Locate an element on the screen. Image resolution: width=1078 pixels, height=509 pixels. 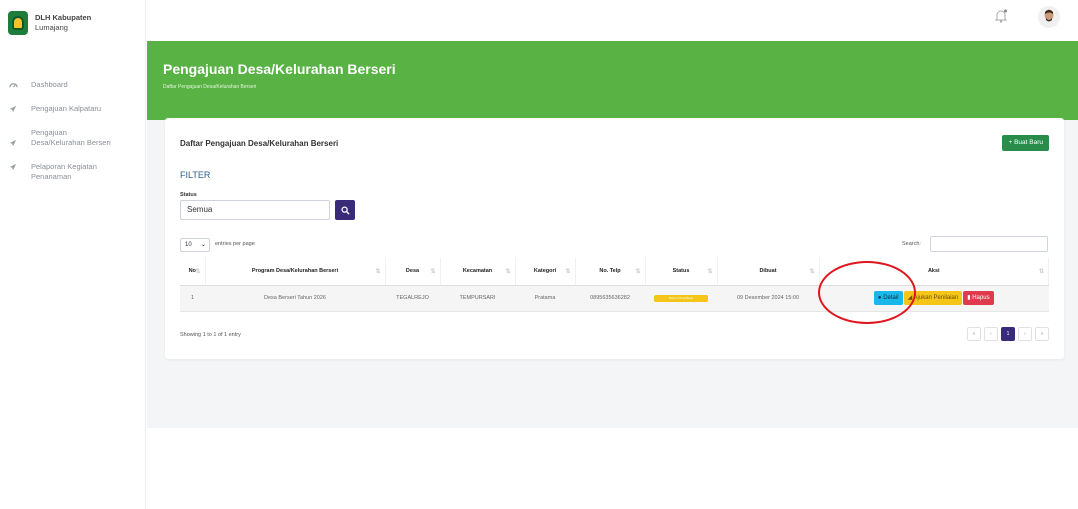
cell-no: 1 is located at coordinates (192, 298).